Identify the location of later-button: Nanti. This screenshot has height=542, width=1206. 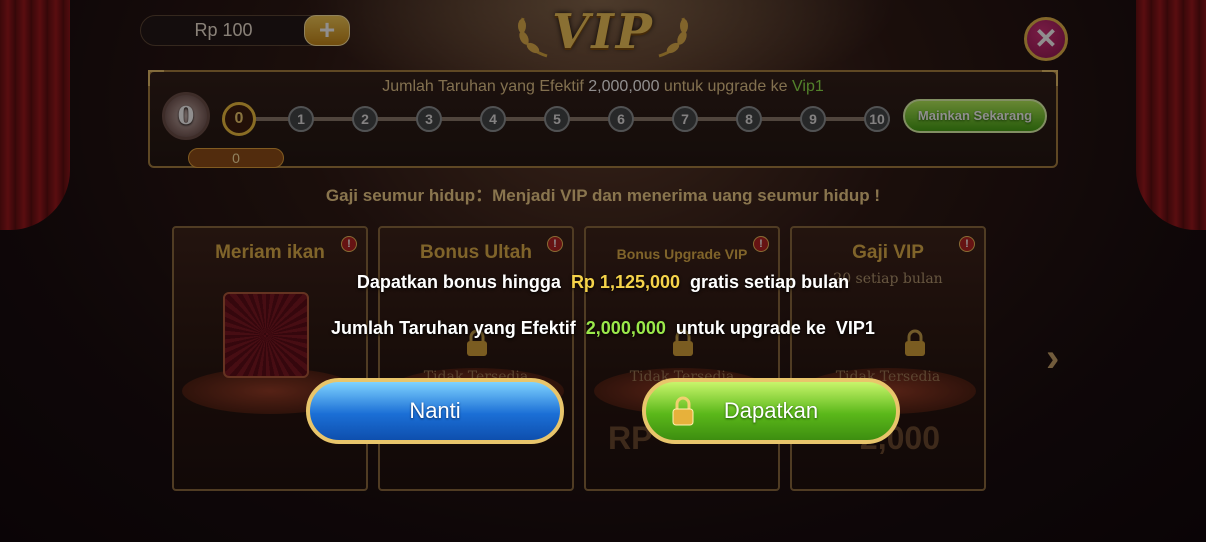
(435, 411).